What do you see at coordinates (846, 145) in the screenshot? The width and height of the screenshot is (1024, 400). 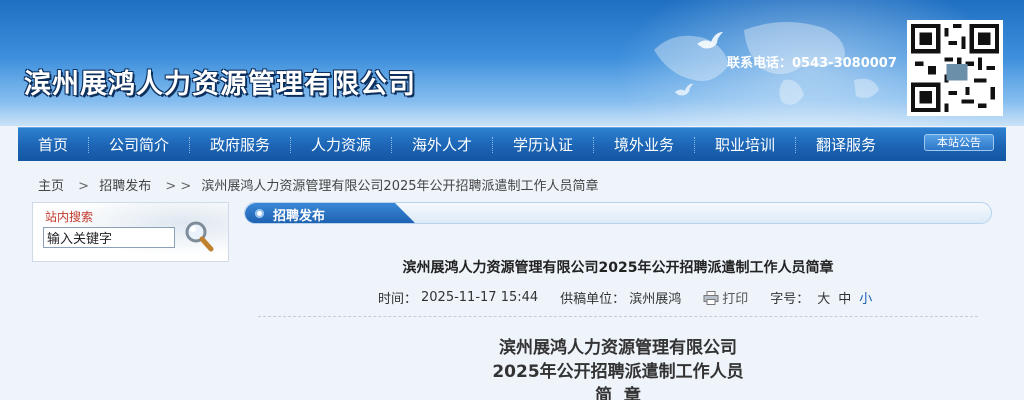 I see `nav-item-translation: 翻译服务` at bounding box center [846, 145].